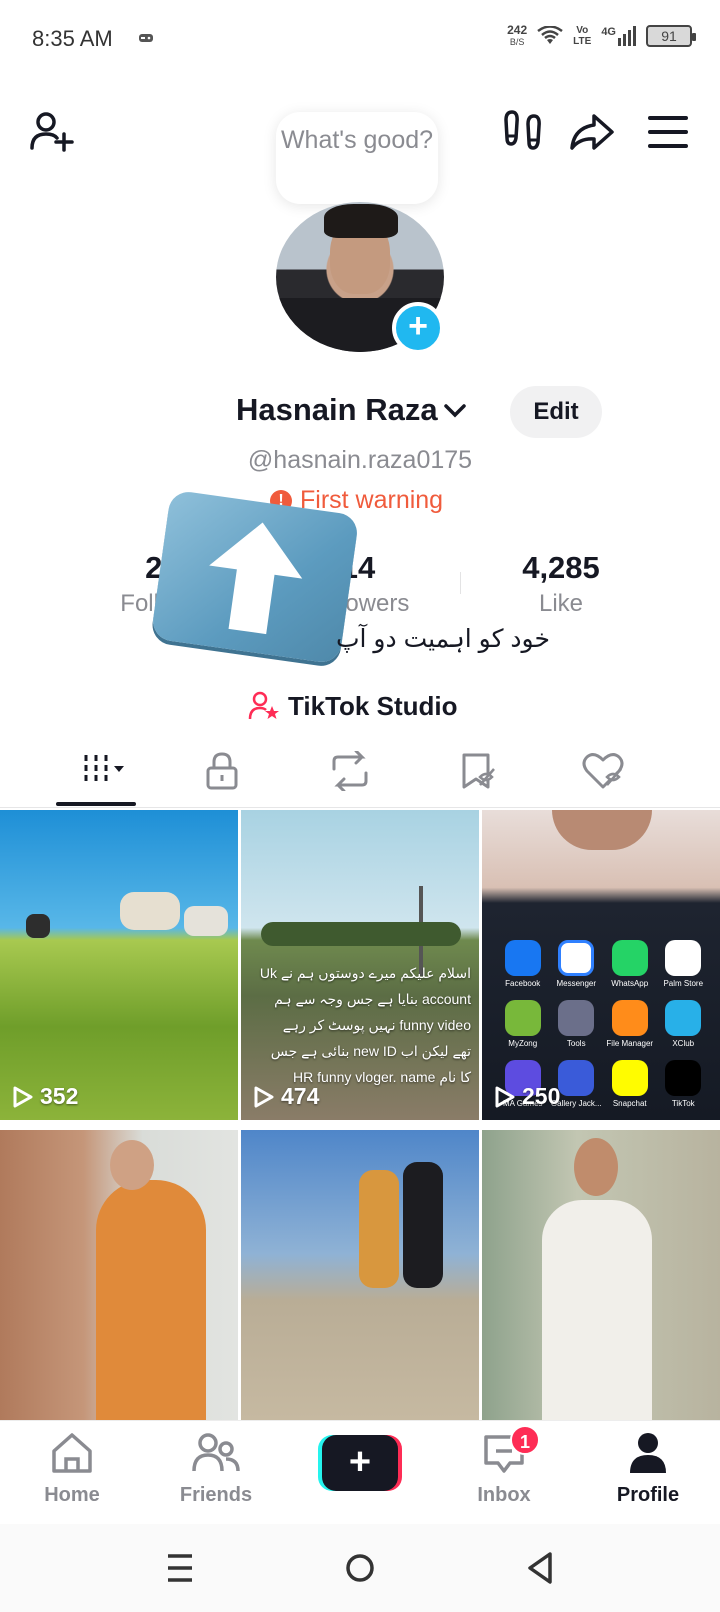 The width and height of the screenshot is (720, 1612). I want to click on nav-inbox: 1 Inbox, so click(504, 1466).